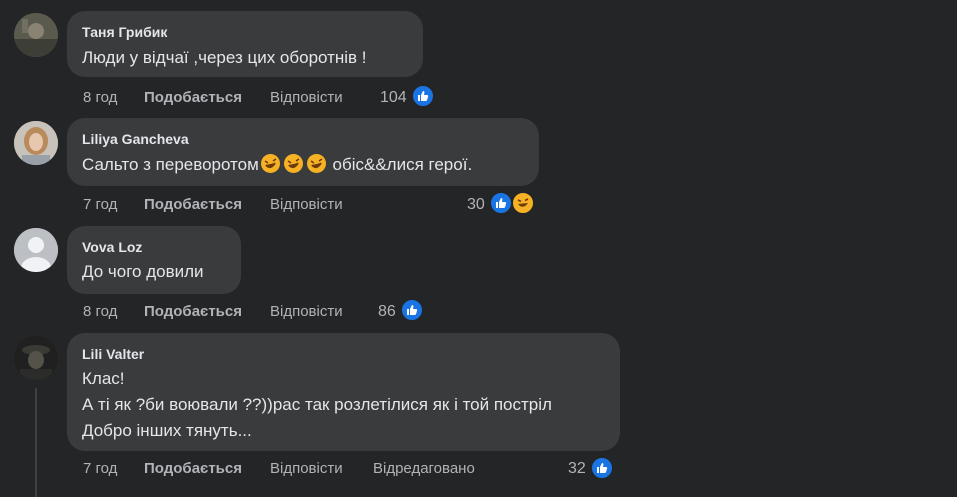 This screenshot has height=497, width=957. What do you see at coordinates (143, 271) in the screenshot?
I see `comment-text: До чого довили` at bounding box center [143, 271].